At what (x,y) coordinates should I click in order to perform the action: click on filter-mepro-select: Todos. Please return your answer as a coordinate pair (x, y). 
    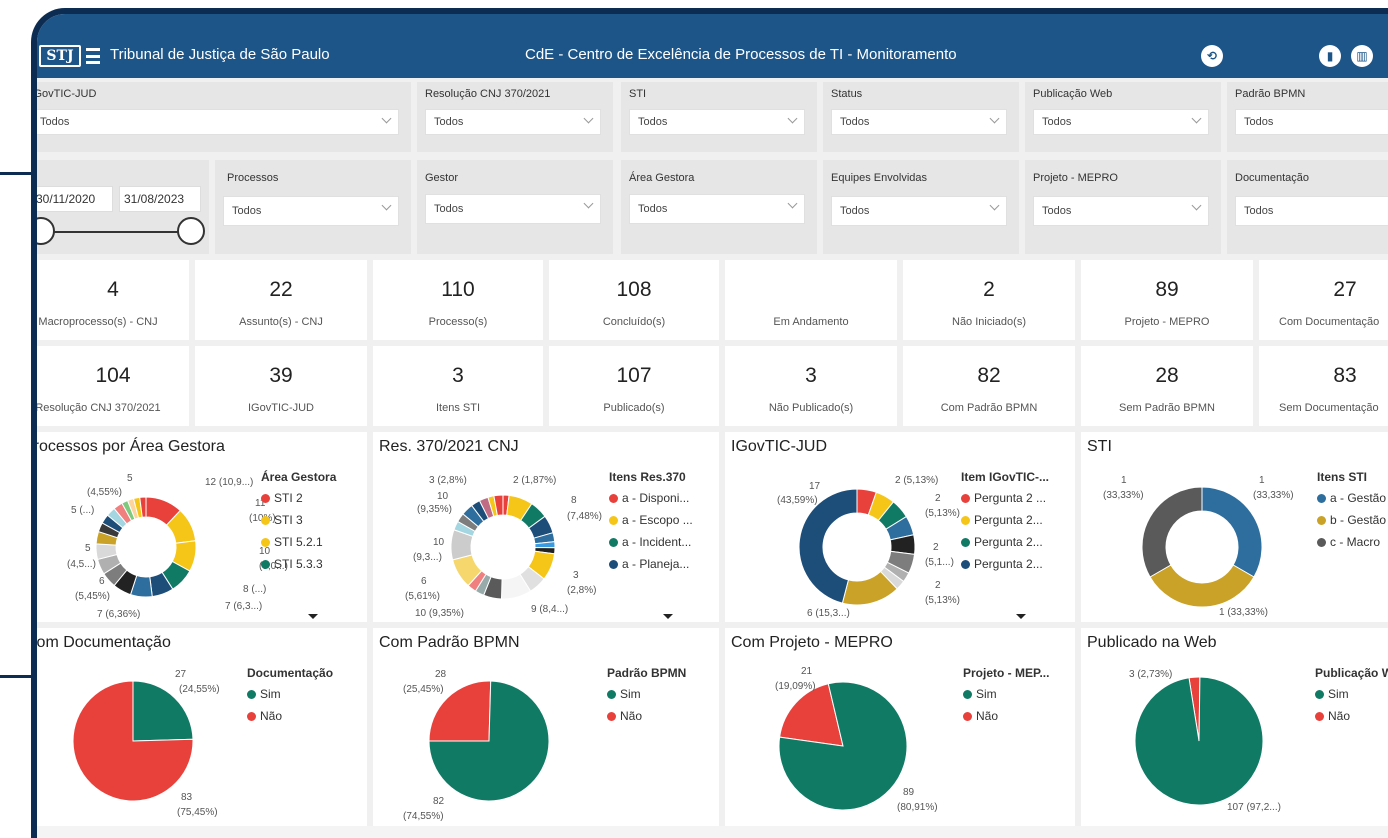
    Looking at the image, I should click on (1121, 211).